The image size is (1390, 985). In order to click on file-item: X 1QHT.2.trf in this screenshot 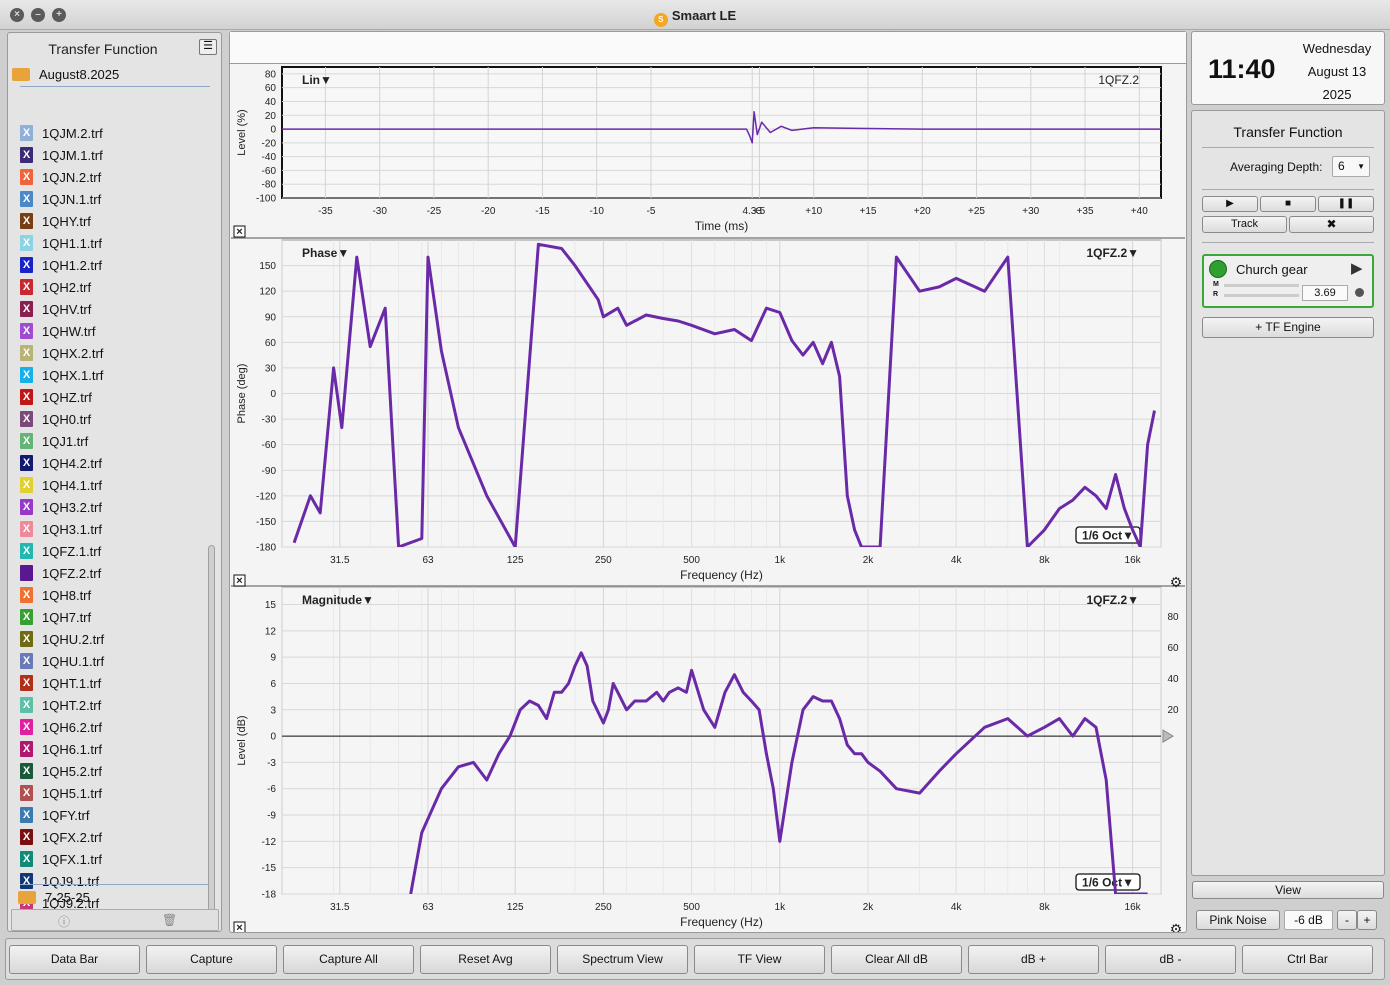, I will do `click(113, 705)`.